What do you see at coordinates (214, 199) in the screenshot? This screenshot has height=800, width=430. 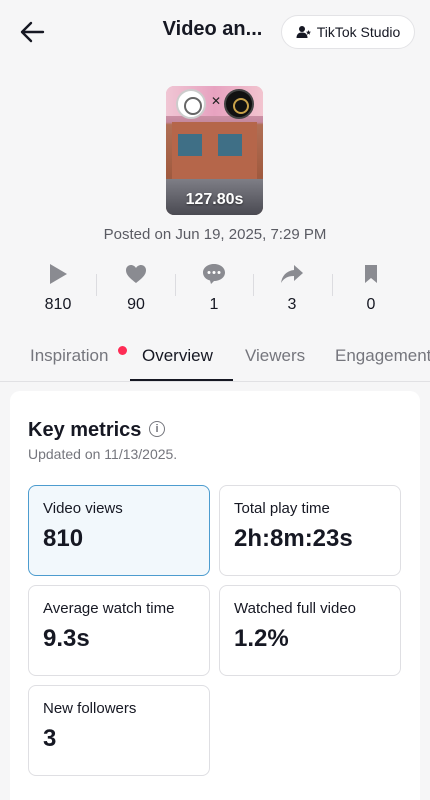 I see `video-duration: 127.80s` at bounding box center [214, 199].